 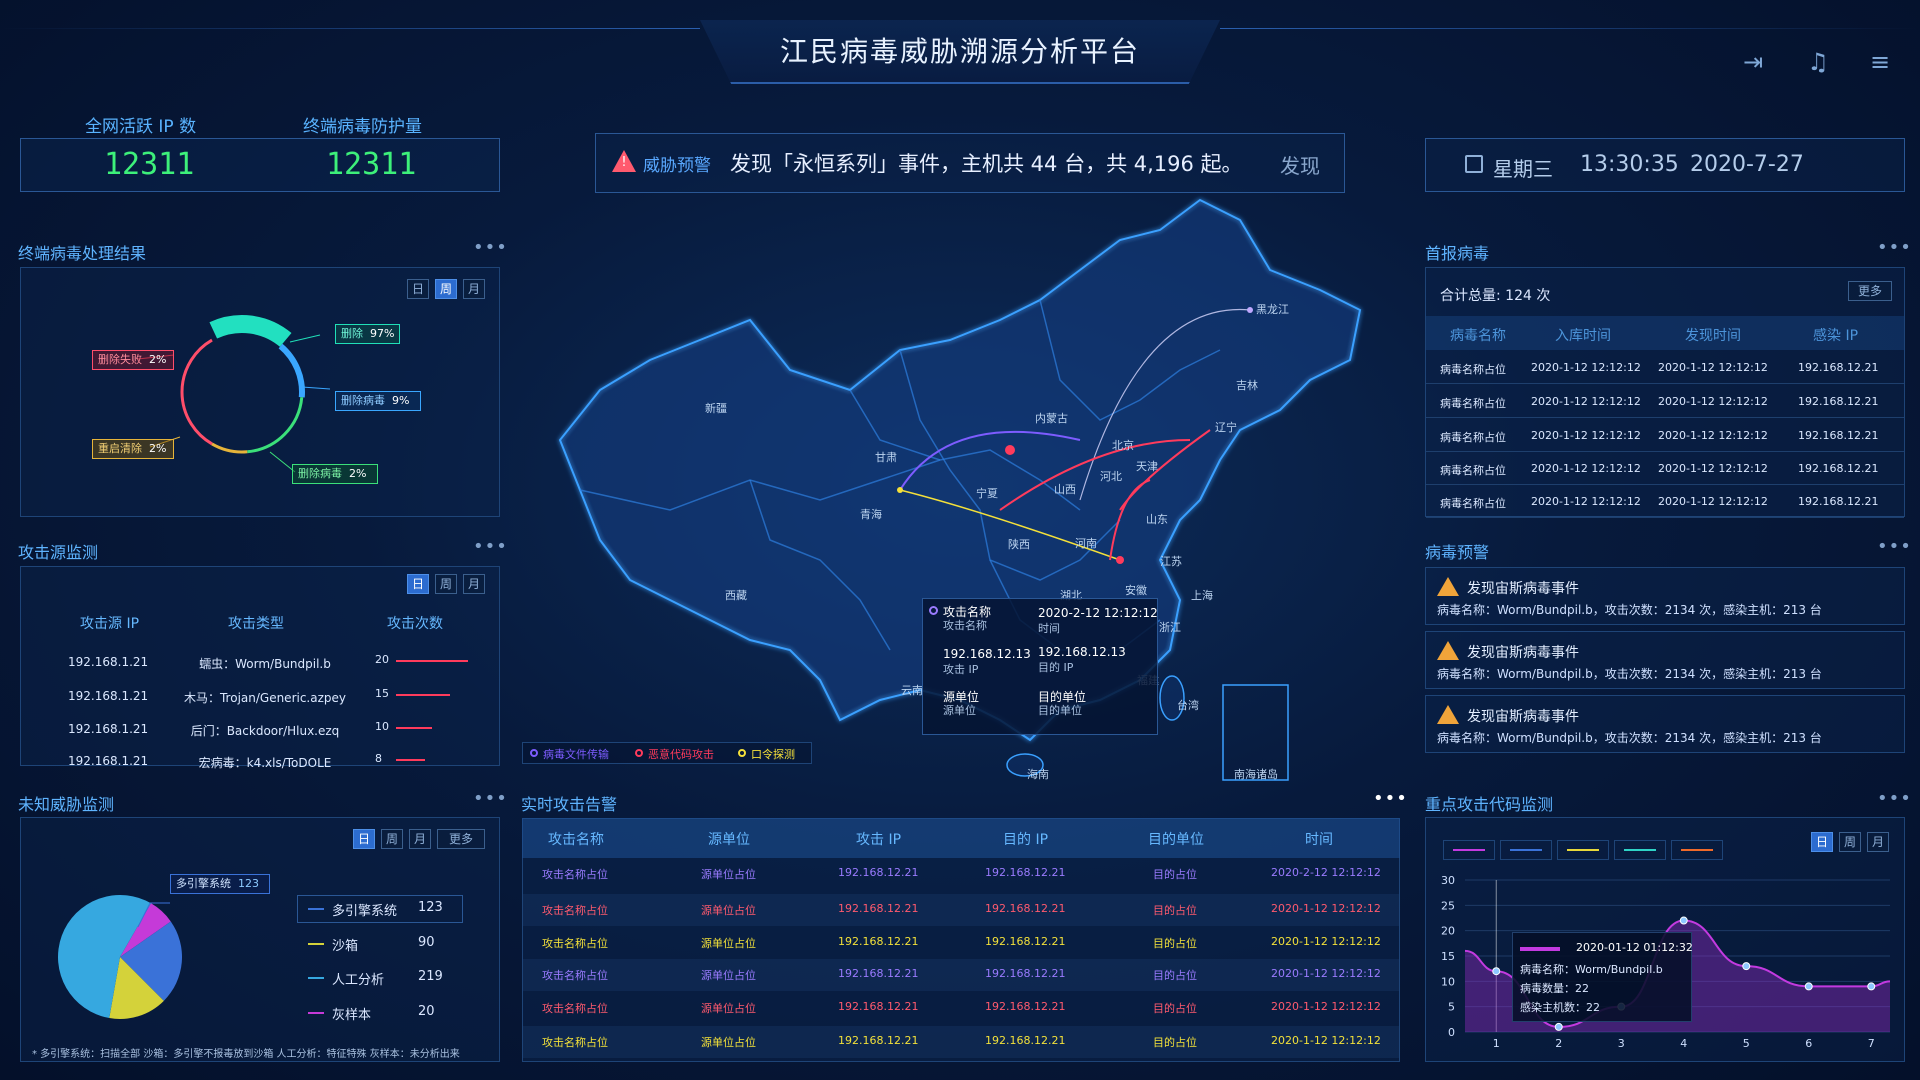 What do you see at coordinates (1894, 247) in the screenshot?
I see `first-report-more-icon: •••` at bounding box center [1894, 247].